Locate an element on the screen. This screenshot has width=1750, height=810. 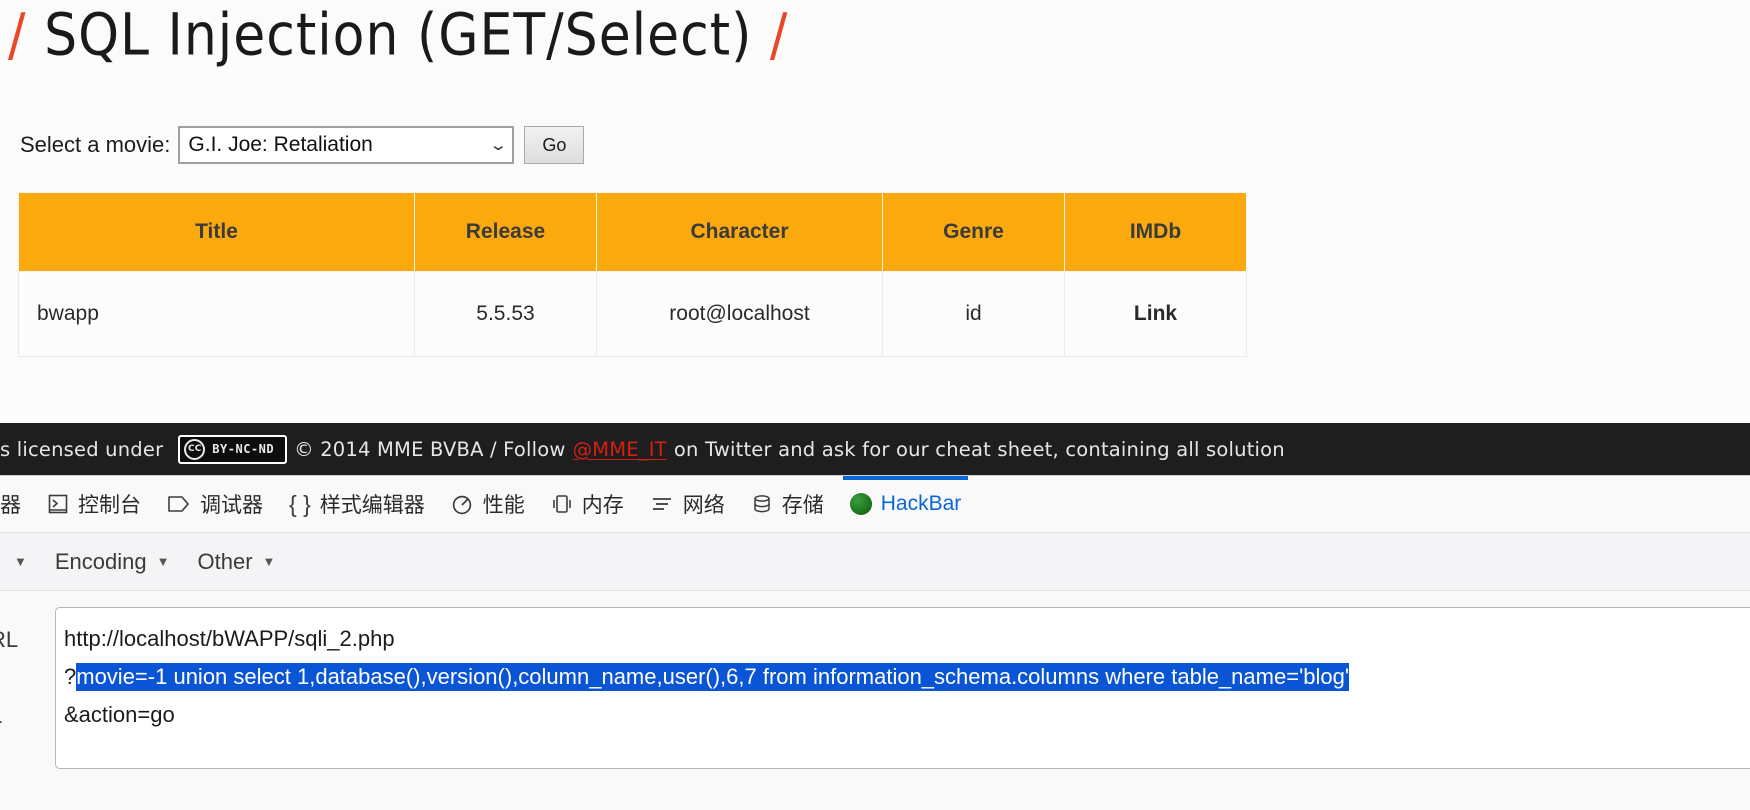
column-header-genre: Genre is located at coordinates (973, 232).